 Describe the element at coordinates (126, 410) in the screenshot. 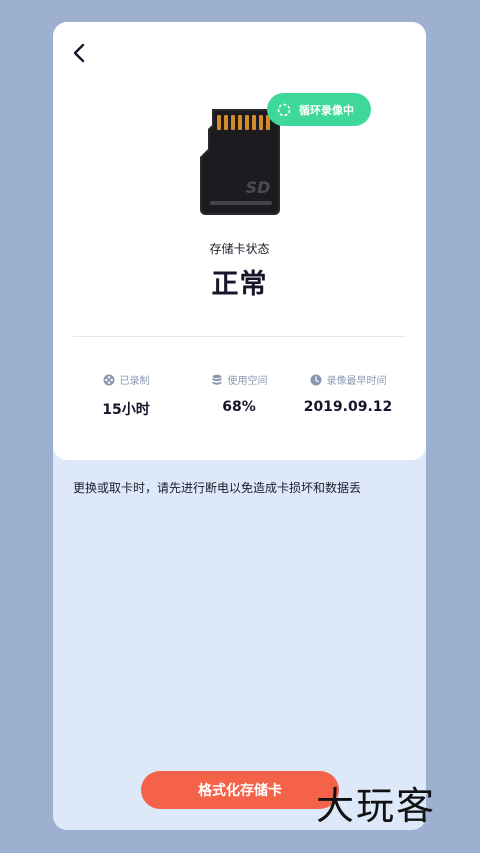

I see `stat-value: 15小时` at that location.